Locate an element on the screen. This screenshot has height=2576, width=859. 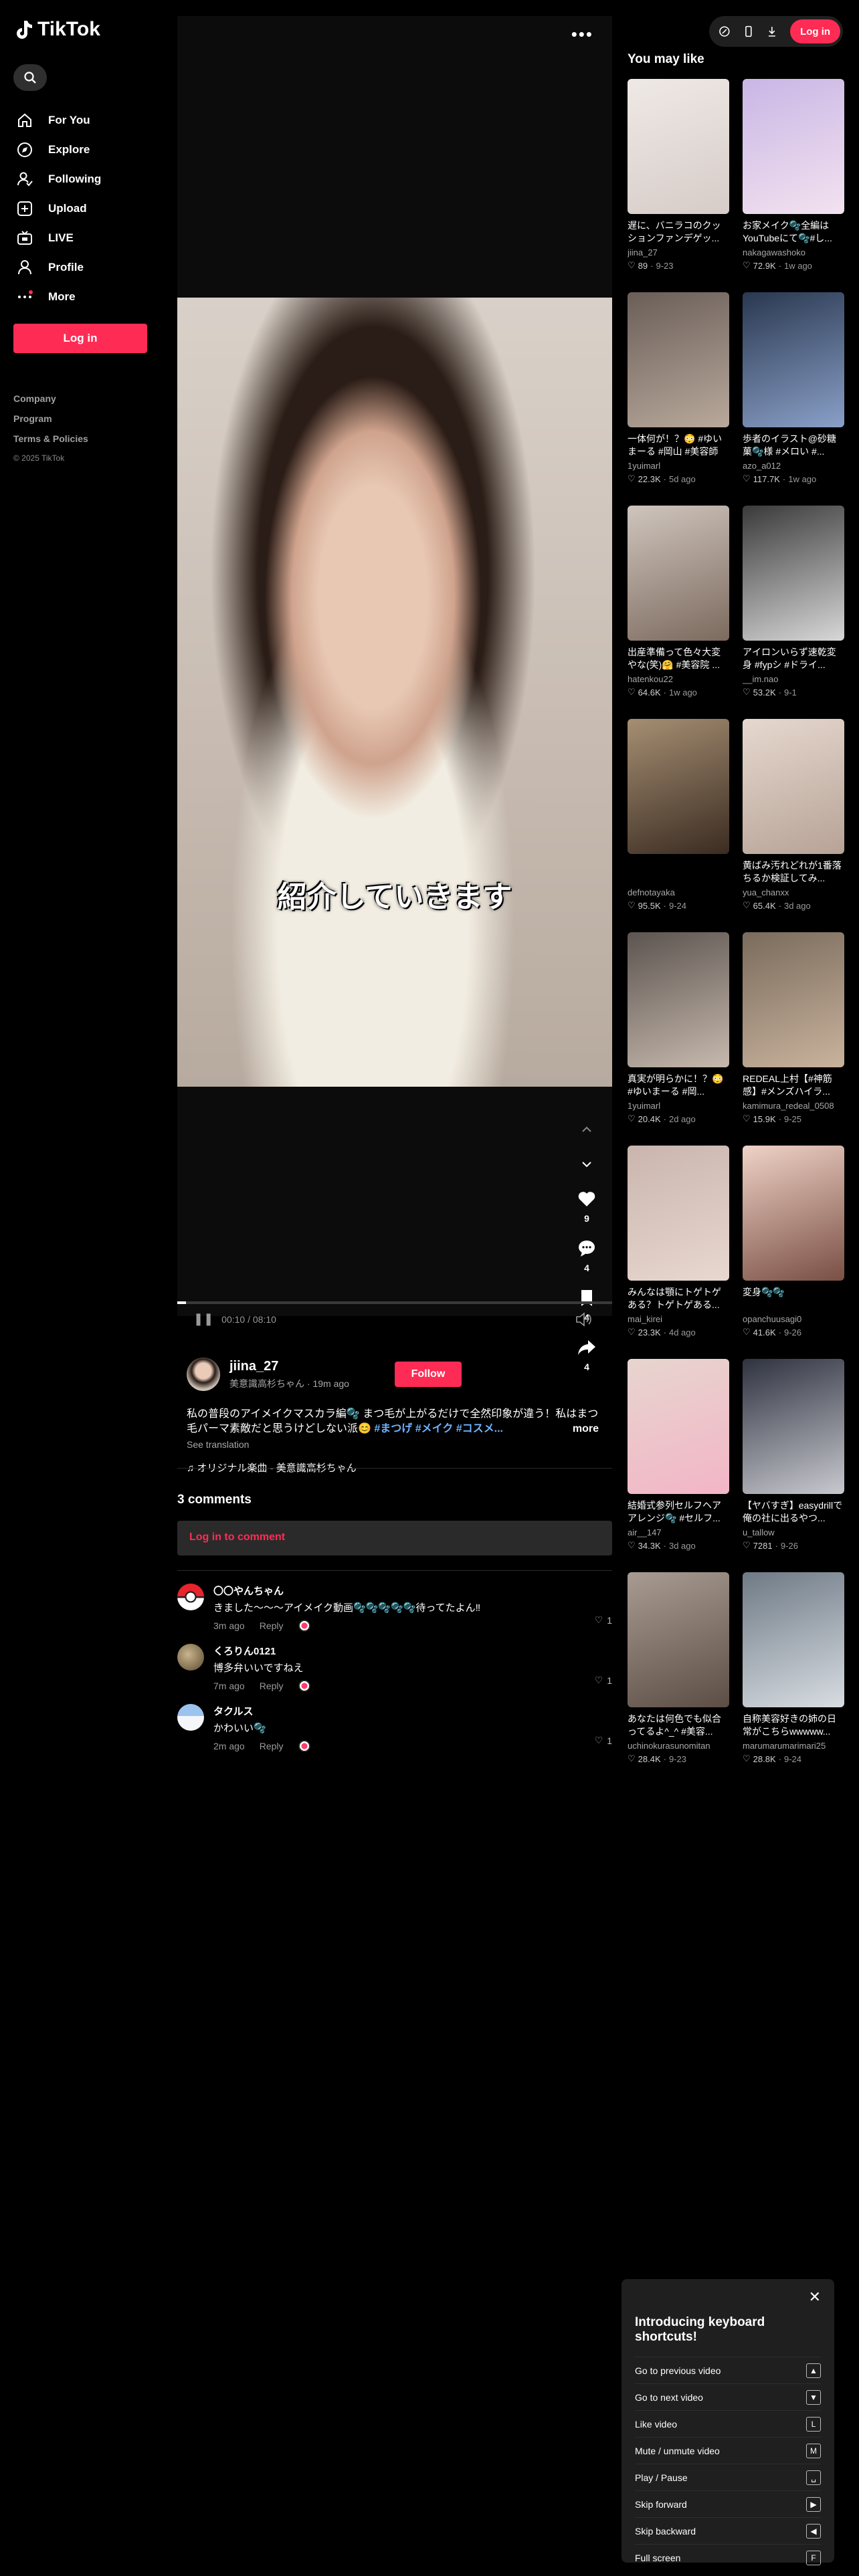
footer-link-program: Program is located at coordinates (80, 418).